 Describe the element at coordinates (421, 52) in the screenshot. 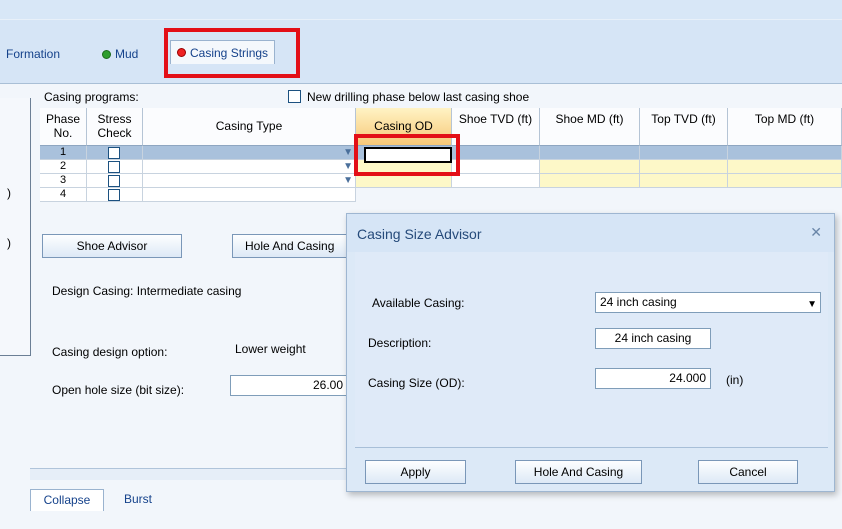

I see `tab-bar: Formation Mud Casing Strings` at that location.